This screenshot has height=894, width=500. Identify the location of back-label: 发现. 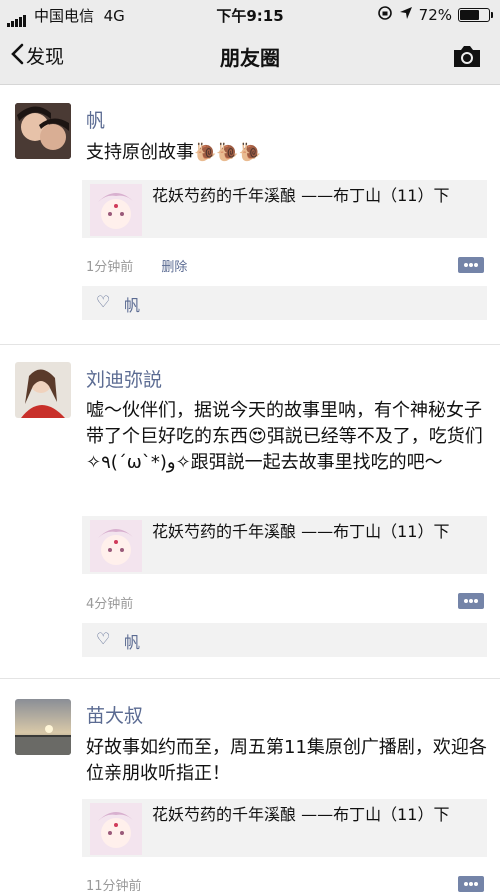
(45, 57).